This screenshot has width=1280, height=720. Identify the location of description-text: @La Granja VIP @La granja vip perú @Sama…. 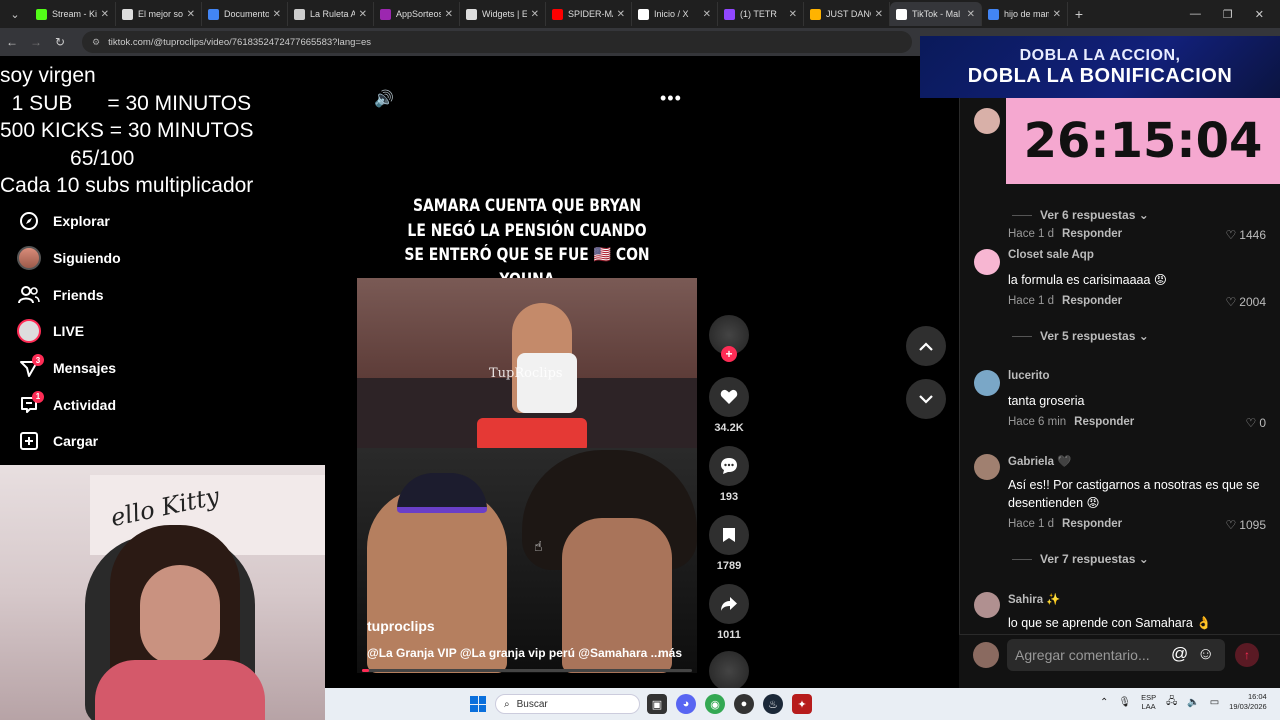
(514, 653).